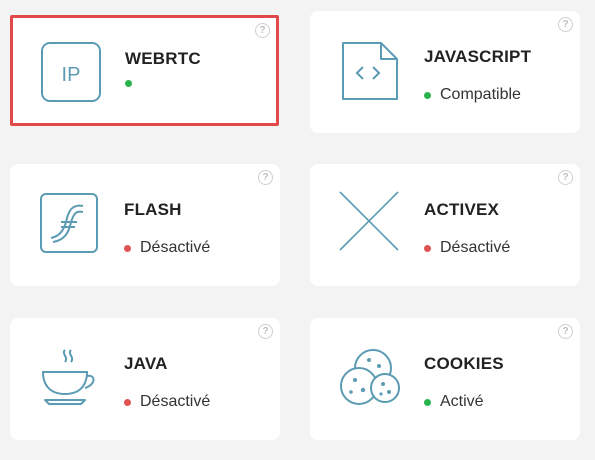 The height and width of the screenshot is (460, 595). Describe the element at coordinates (480, 94) in the screenshot. I see `status-text: Compatible` at that location.